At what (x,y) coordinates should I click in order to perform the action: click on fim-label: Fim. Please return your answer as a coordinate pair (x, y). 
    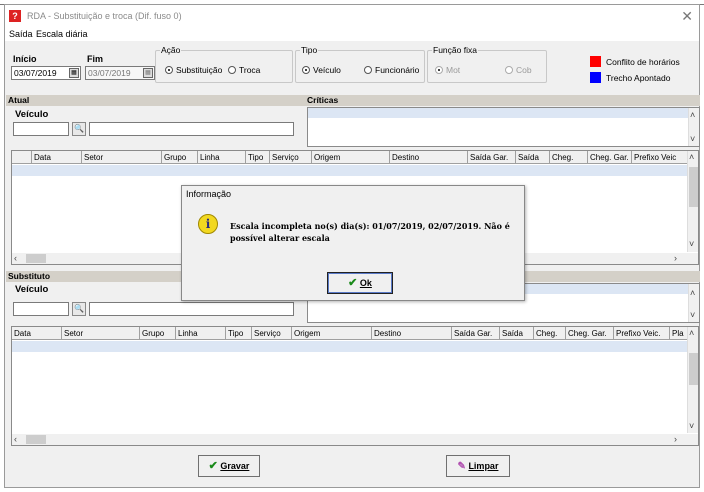
    Looking at the image, I should click on (95, 59).